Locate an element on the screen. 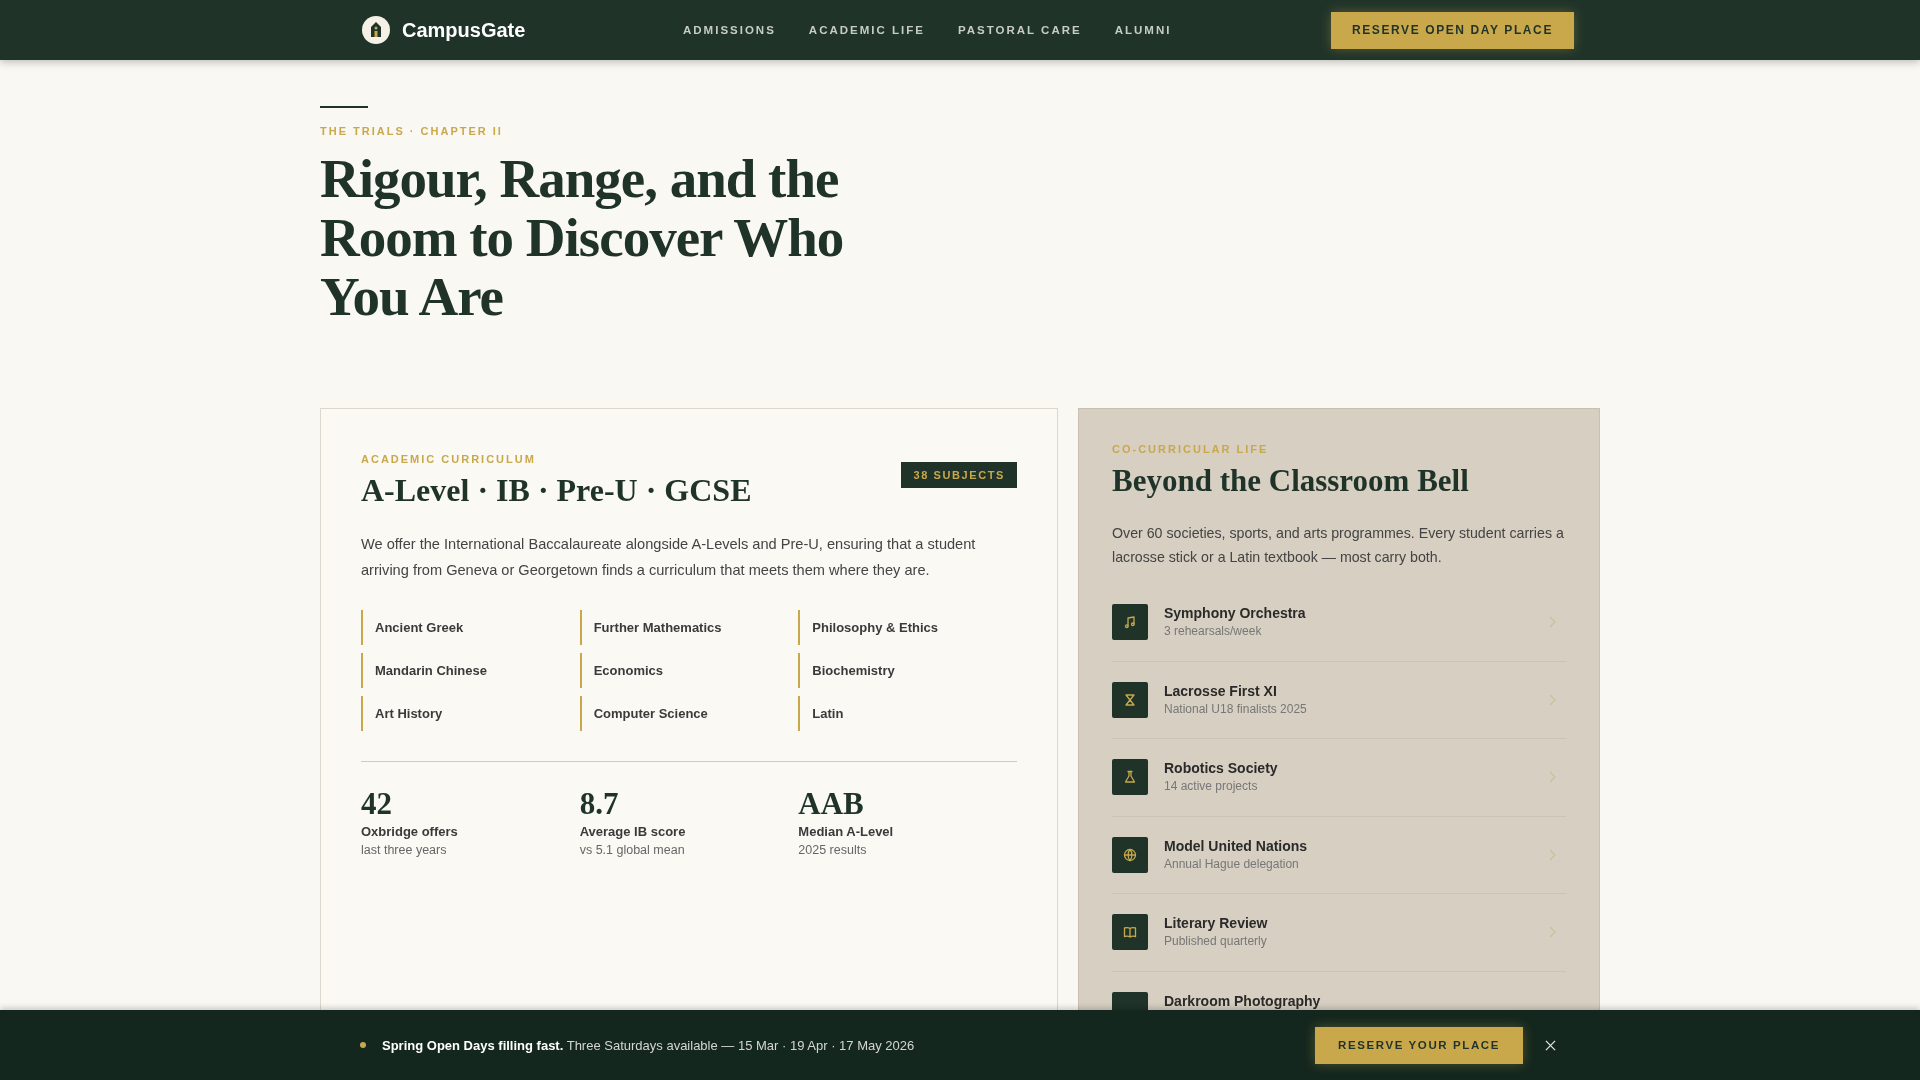 The height and width of the screenshot is (1080, 1920). section-eyebrow: THE TRIALS · CHAPTER II is located at coordinates (412, 131).